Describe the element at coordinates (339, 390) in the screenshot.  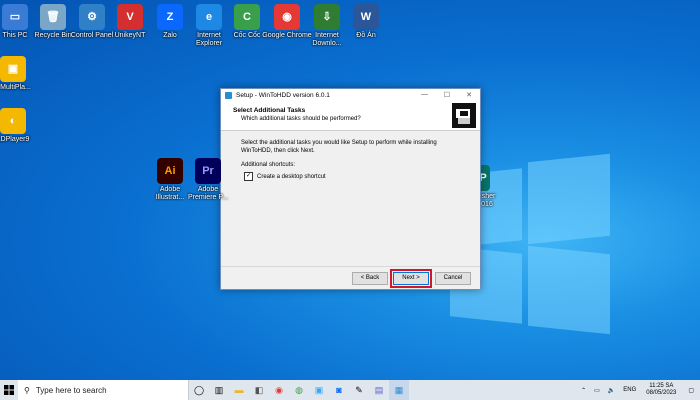
I see `zalo-taskbar-icon: ◙` at that location.